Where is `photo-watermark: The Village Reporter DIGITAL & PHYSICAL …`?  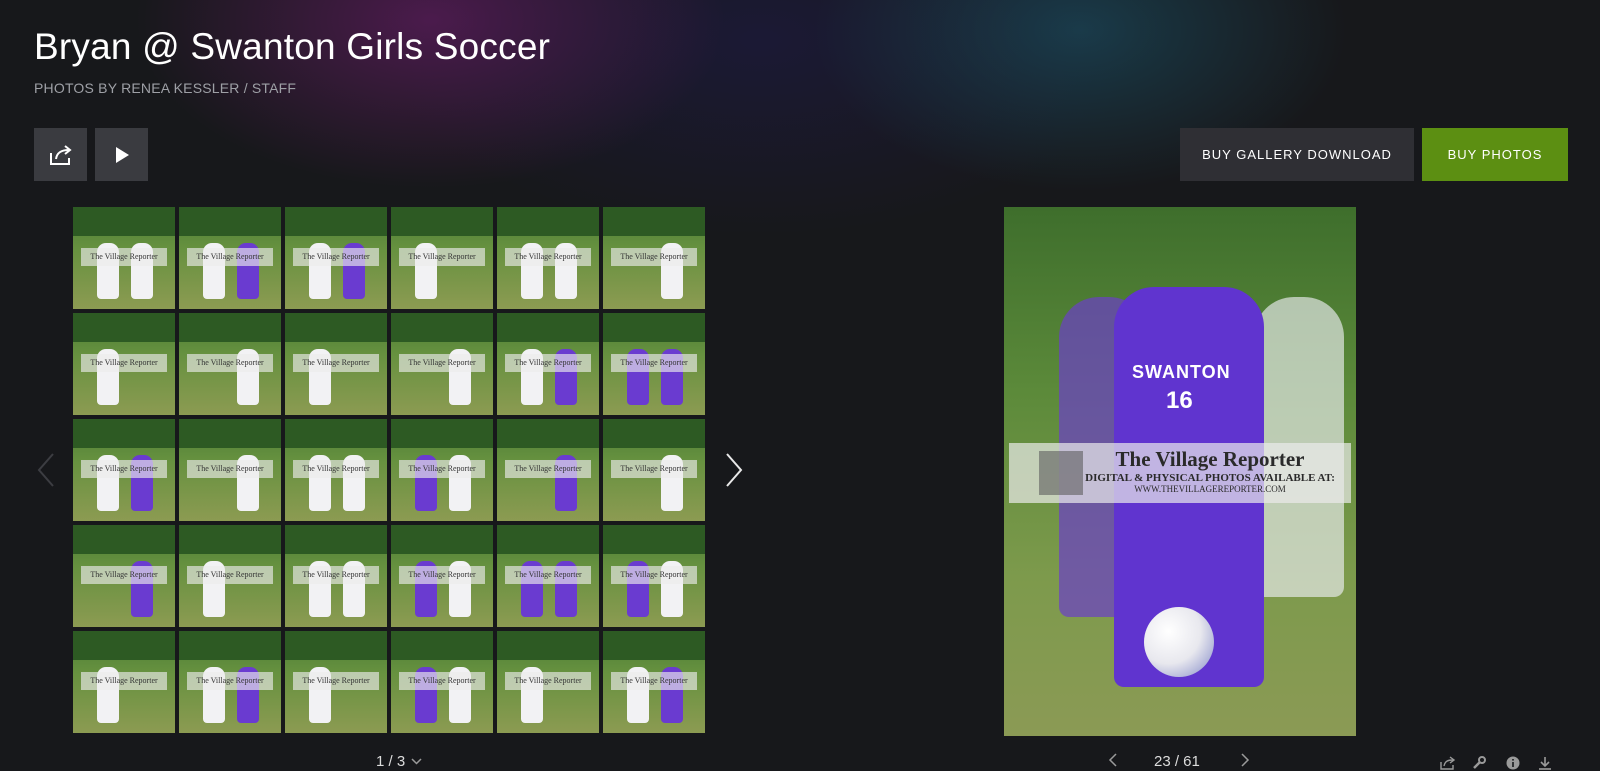
photo-watermark: The Village Reporter DIGITAL & PHYSICAL … is located at coordinates (1180, 473).